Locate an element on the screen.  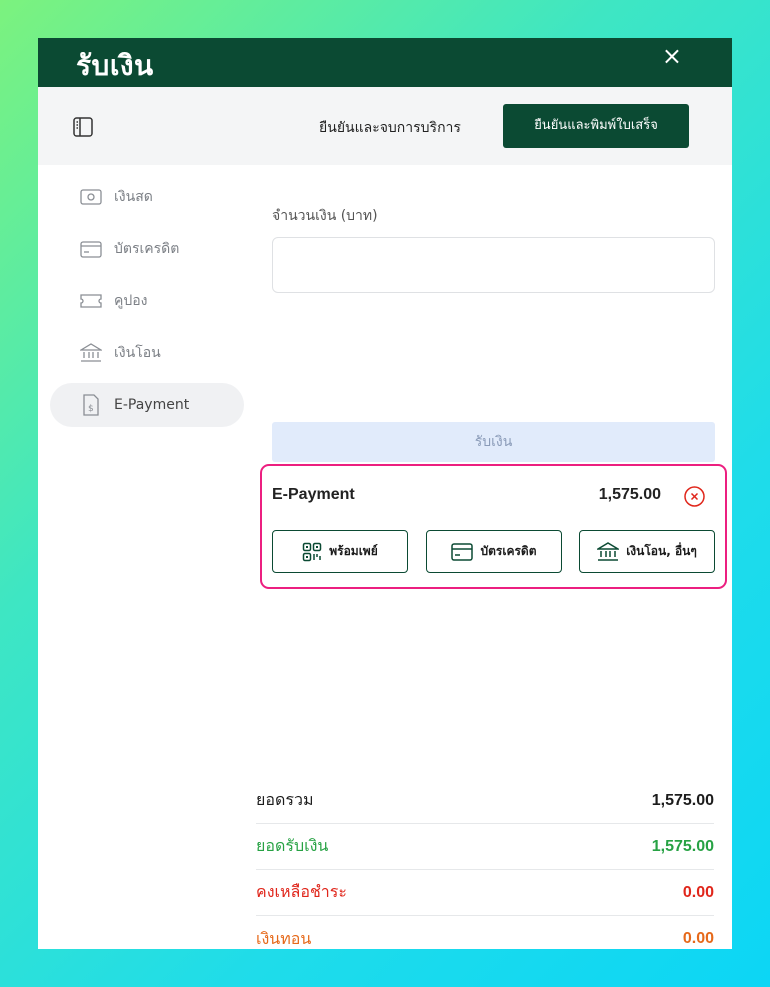
credit-card-method-button: บัตรเครดิต is located at coordinates (494, 551).